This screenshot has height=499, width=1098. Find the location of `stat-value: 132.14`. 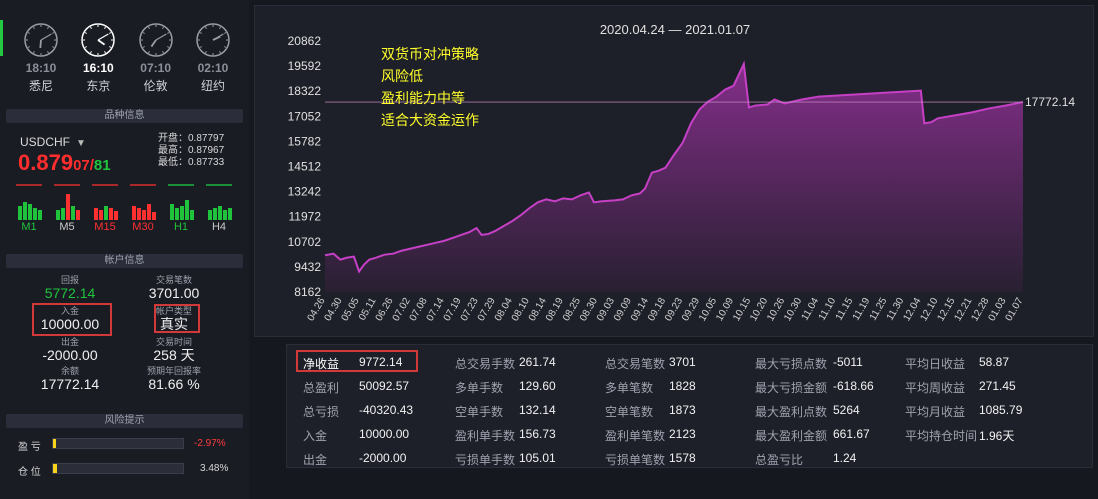

stat-value: 132.14 is located at coordinates (537, 410).